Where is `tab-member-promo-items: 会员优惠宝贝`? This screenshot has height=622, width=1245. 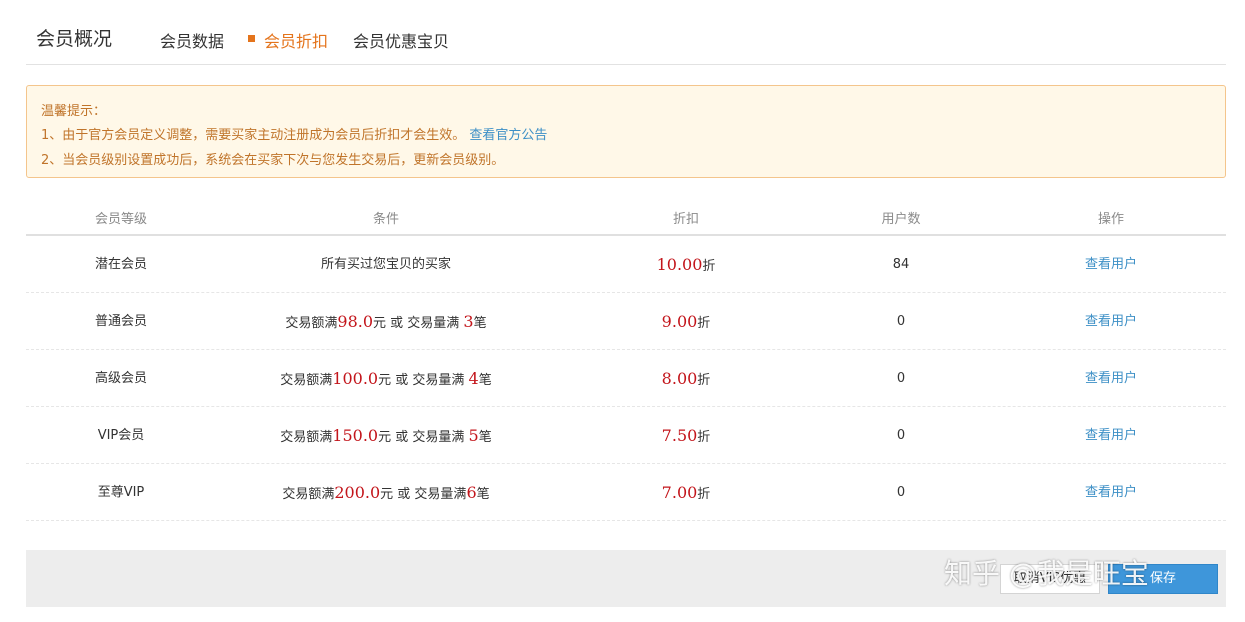 tab-member-promo-items: 会员优惠宝贝 is located at coordinates (401, 40).